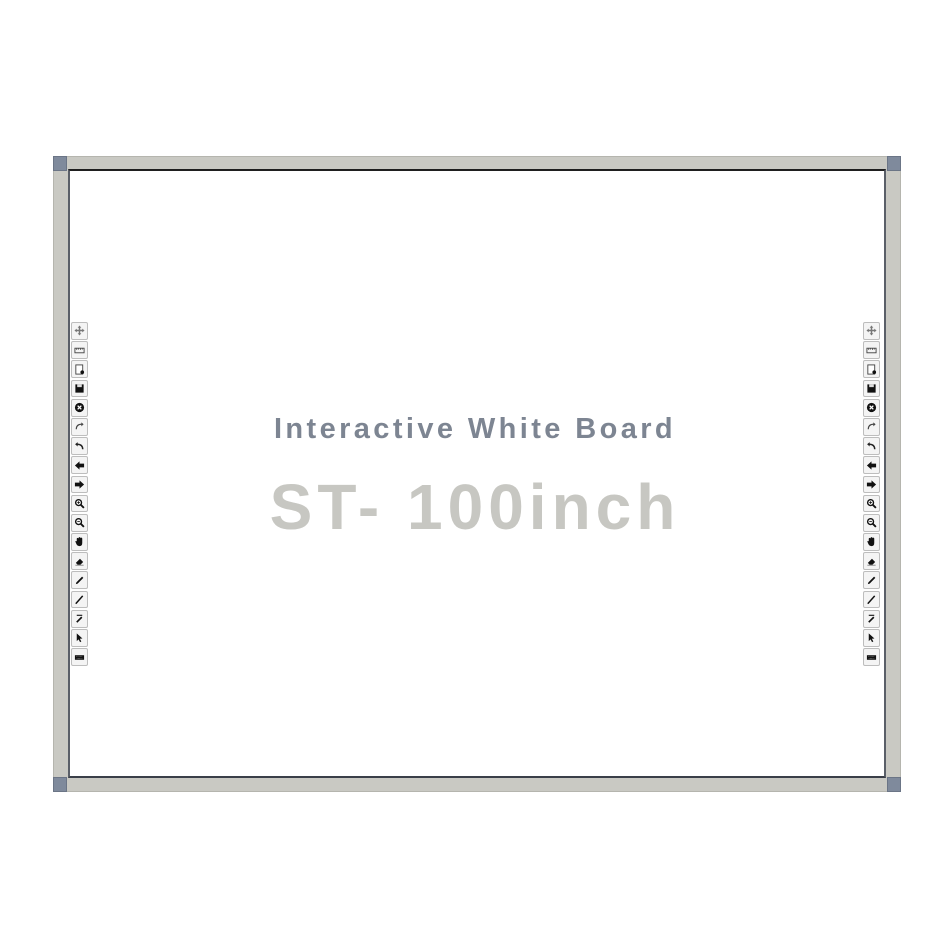 This screenshot has width=950, height=950. I want to click on left-toolbar-new-page-button, so click(79, 369).